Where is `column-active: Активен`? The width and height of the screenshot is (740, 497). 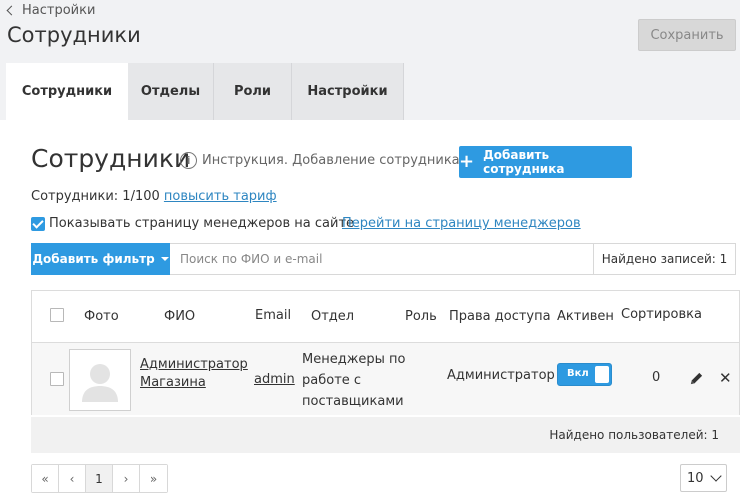
column-active: Активен is located at coordinates (585, 316).